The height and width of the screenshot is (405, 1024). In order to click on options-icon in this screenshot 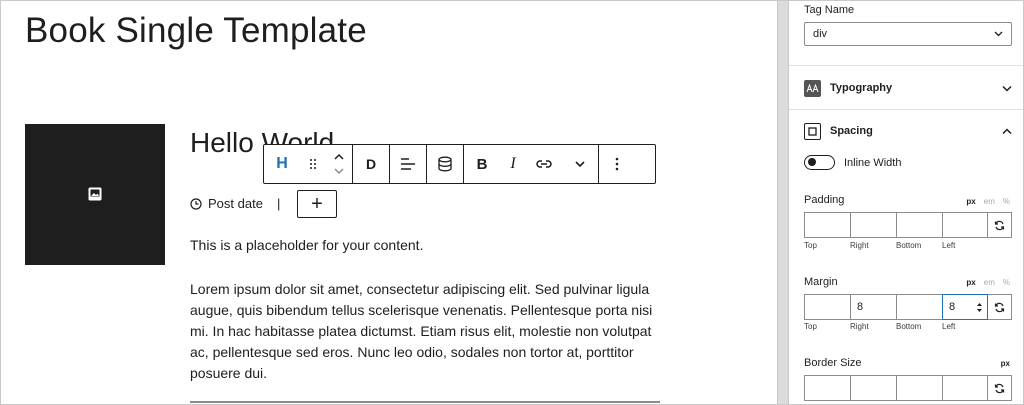, I will do `click(617, 164)`.